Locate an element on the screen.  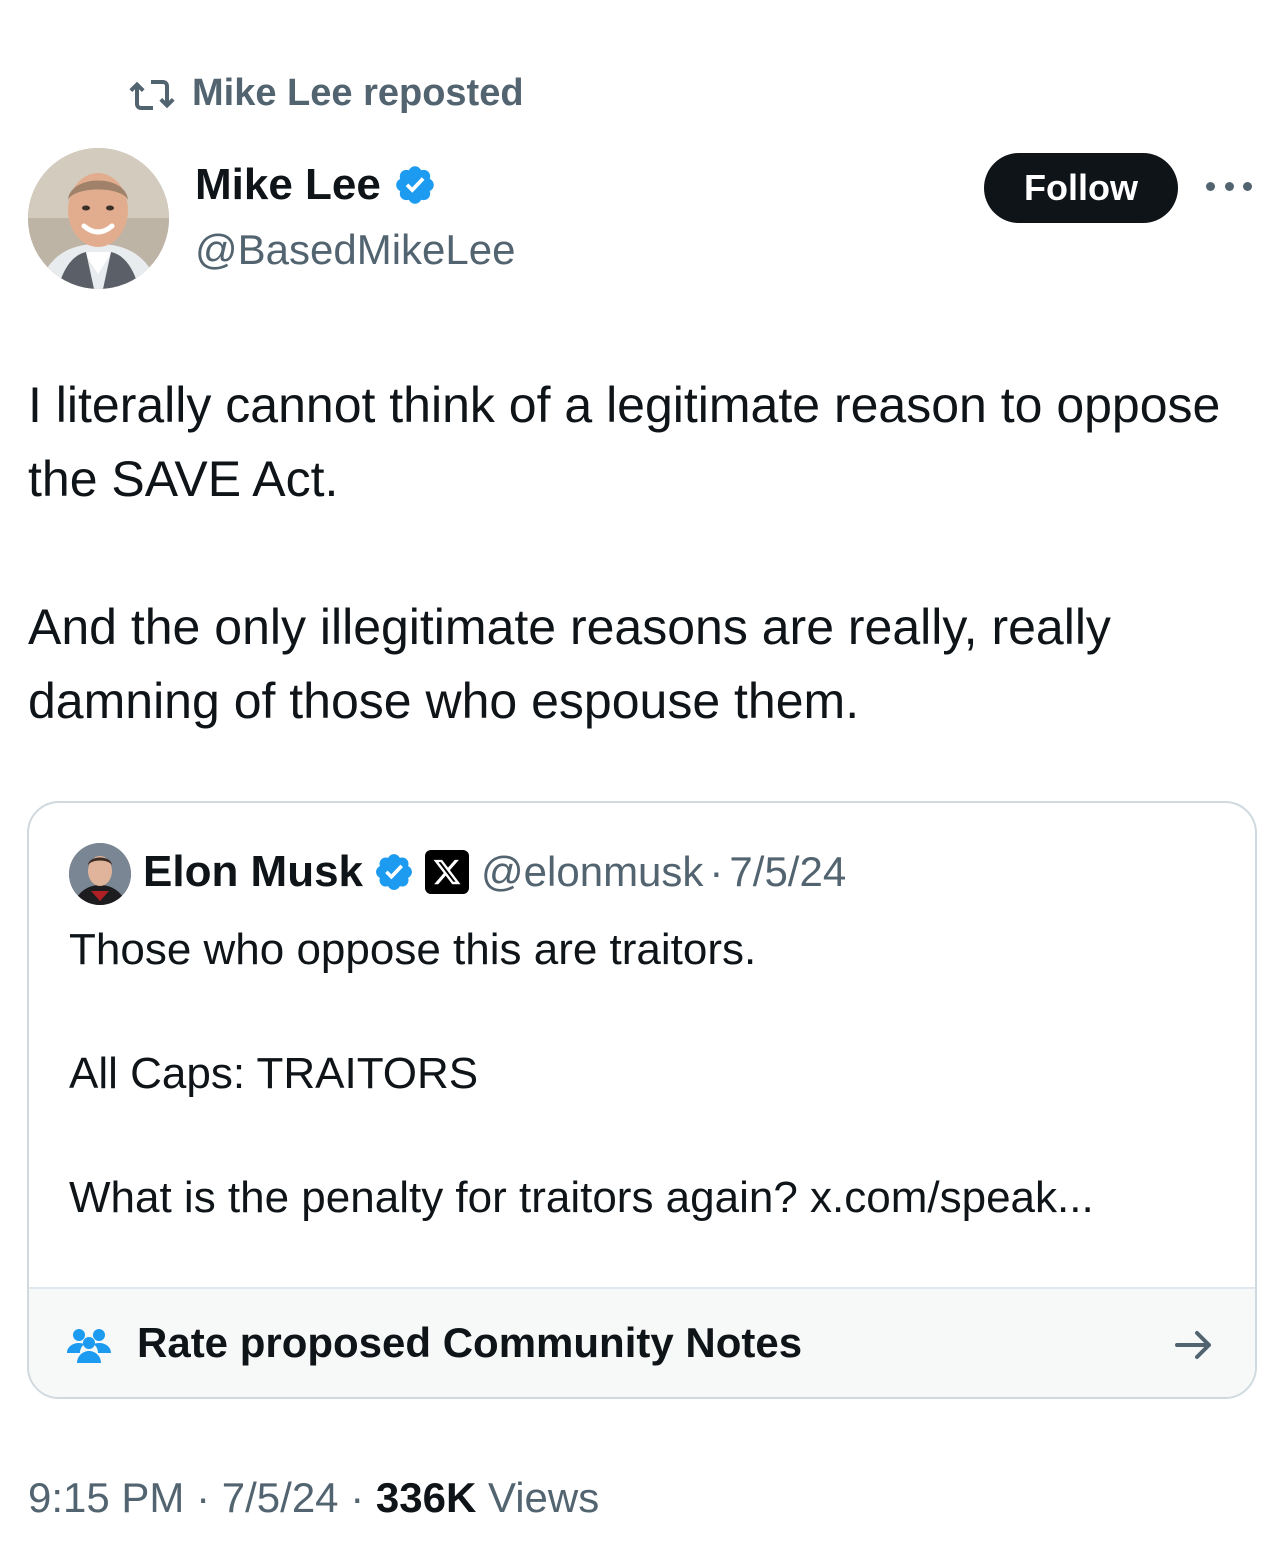
repost-label: Mike Lee reposted is located at coordinates (358, 93).